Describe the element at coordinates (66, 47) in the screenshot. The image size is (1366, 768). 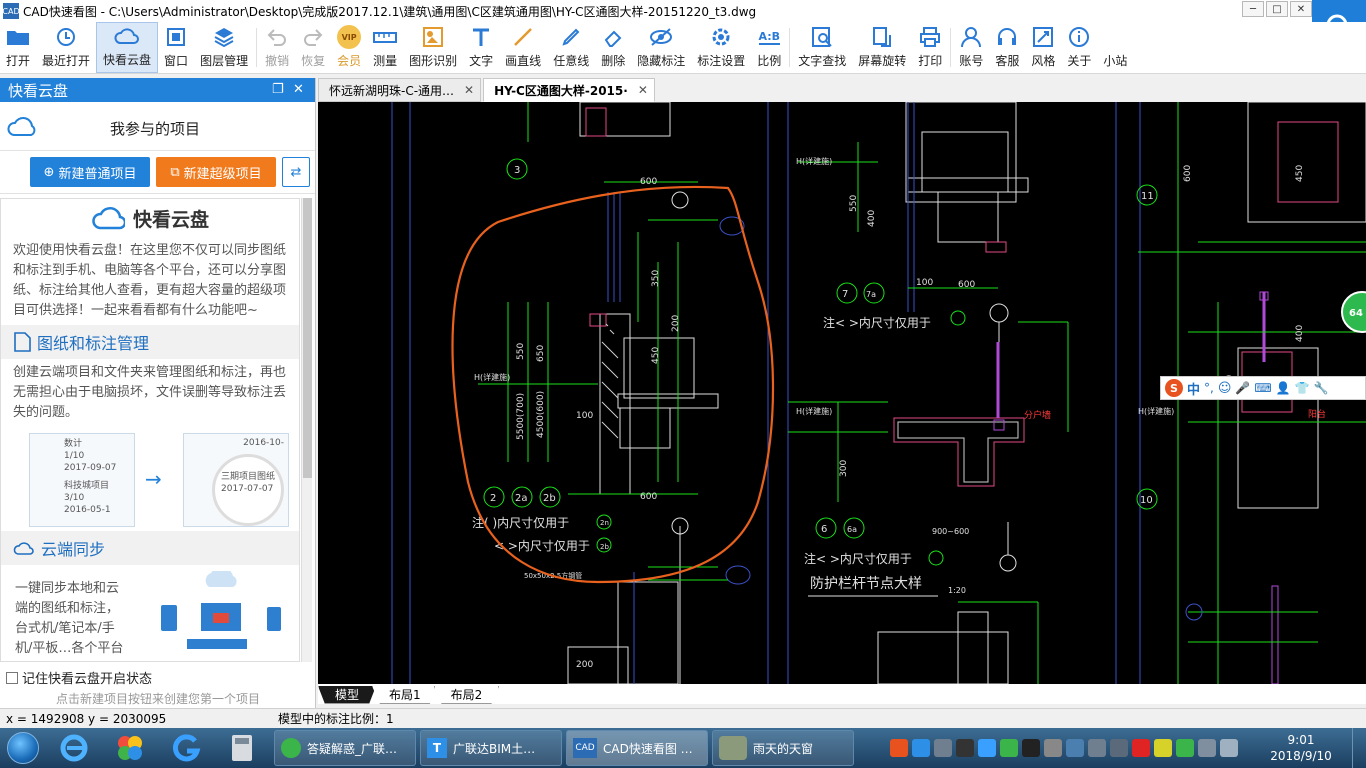
I see `recent-button: 最近打开` at that location.